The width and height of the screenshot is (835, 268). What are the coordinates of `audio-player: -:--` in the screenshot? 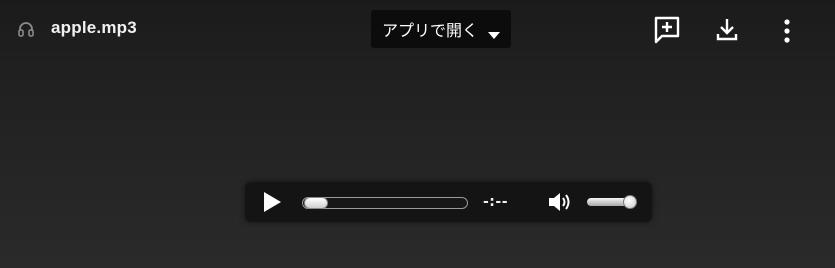 It's located at (448, 202).